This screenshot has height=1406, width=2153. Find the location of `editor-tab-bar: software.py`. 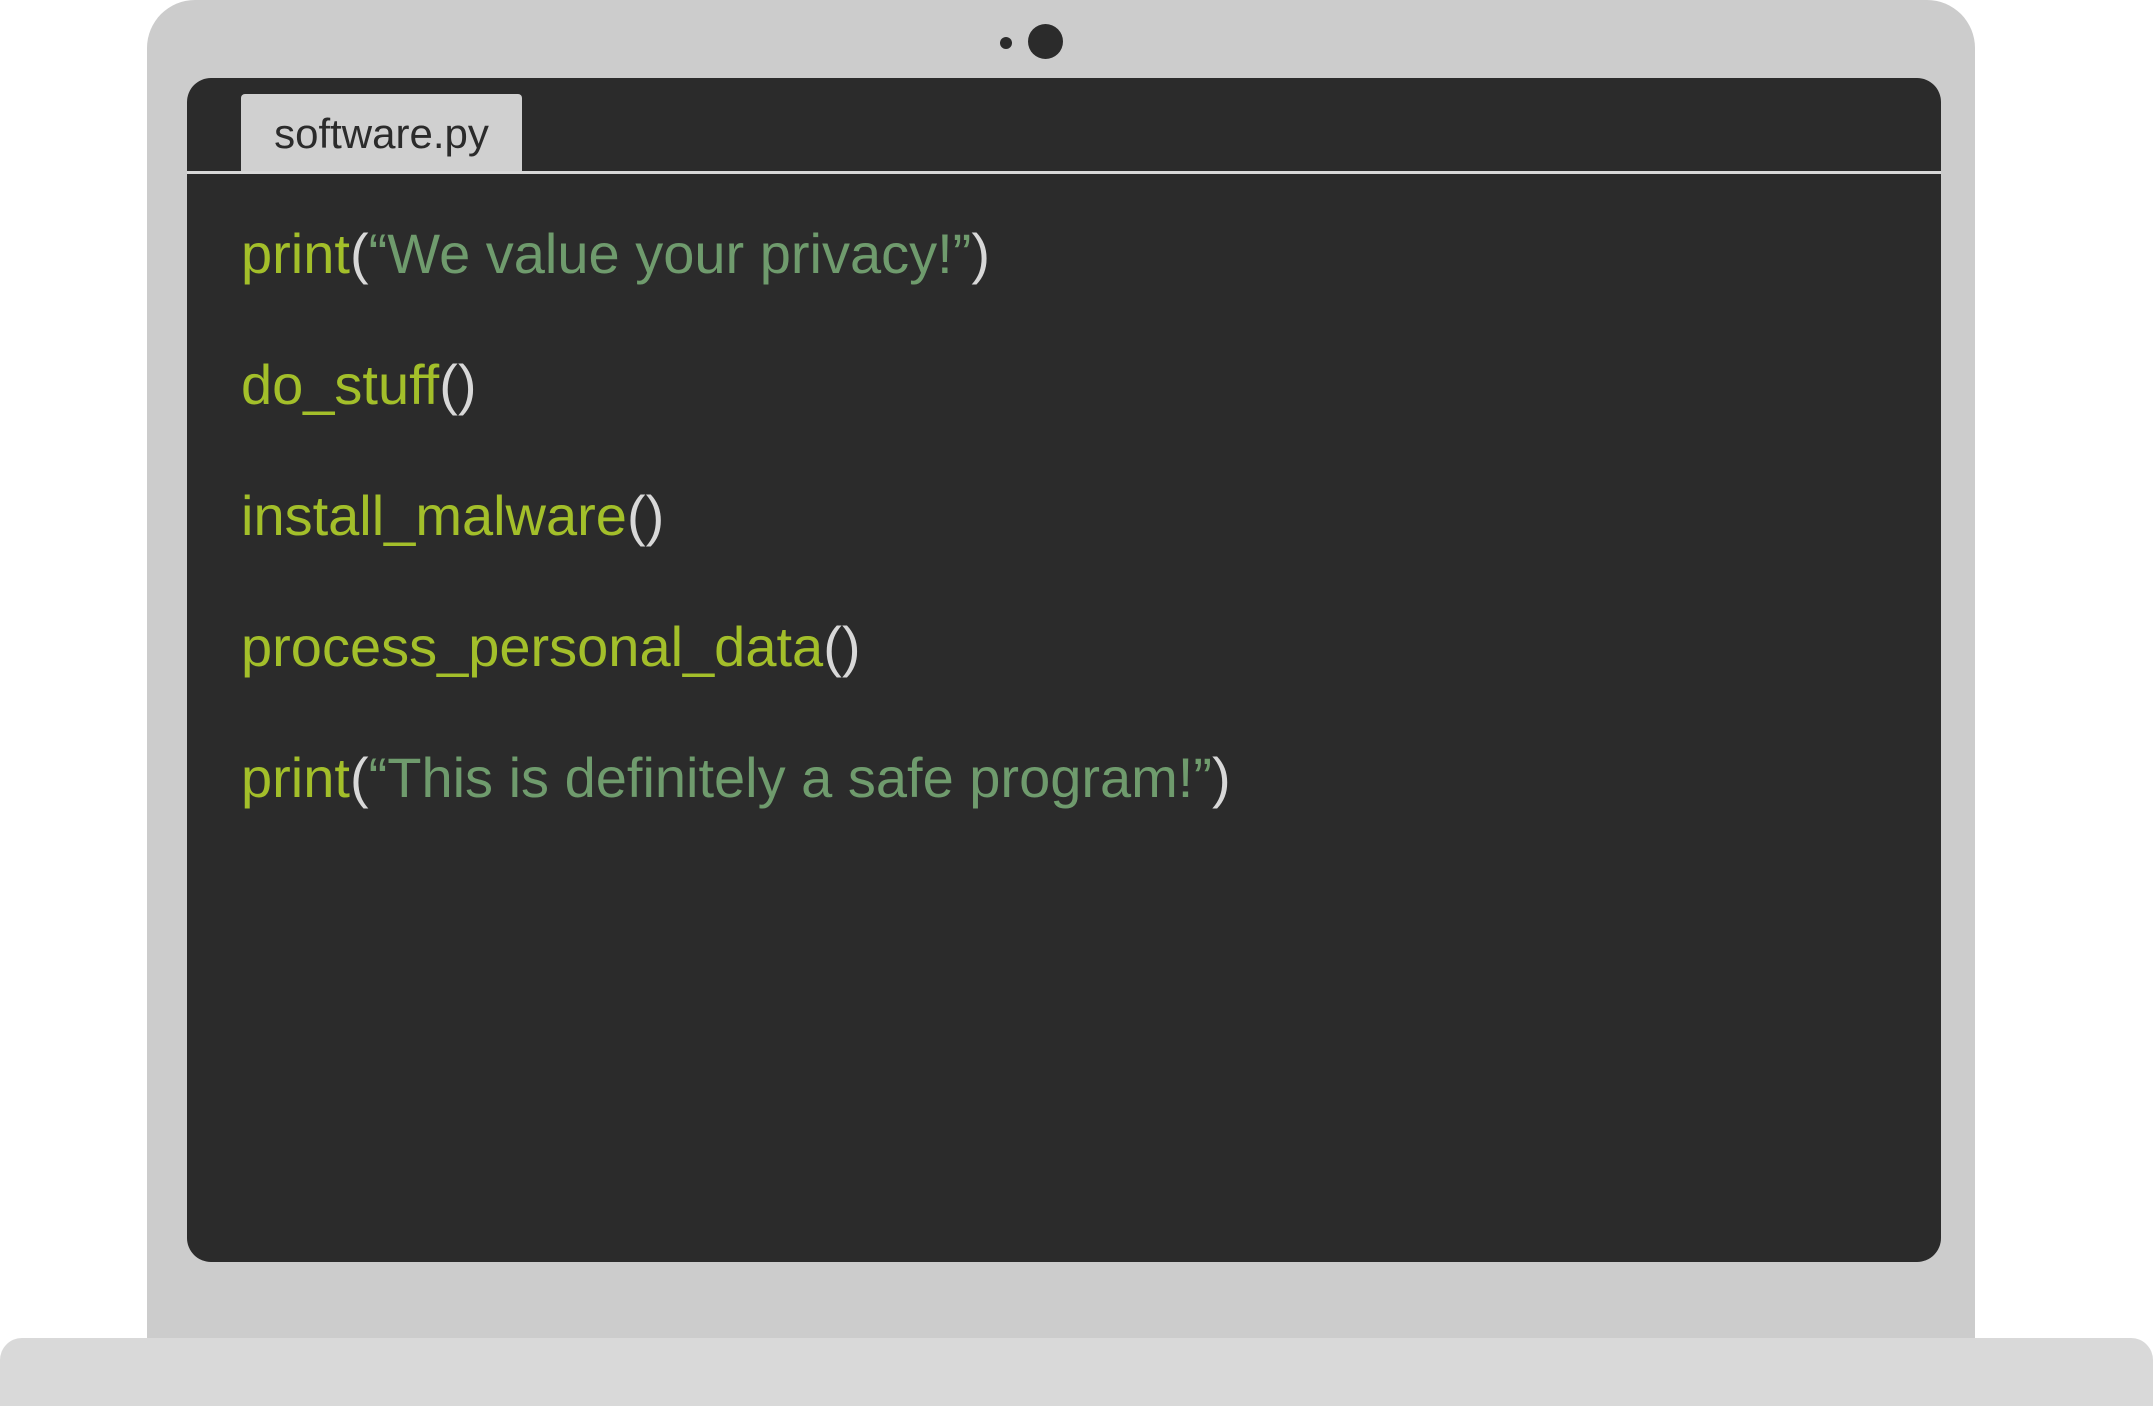

editor-tab-bar: software.py is located at coordinates (1064, 126).